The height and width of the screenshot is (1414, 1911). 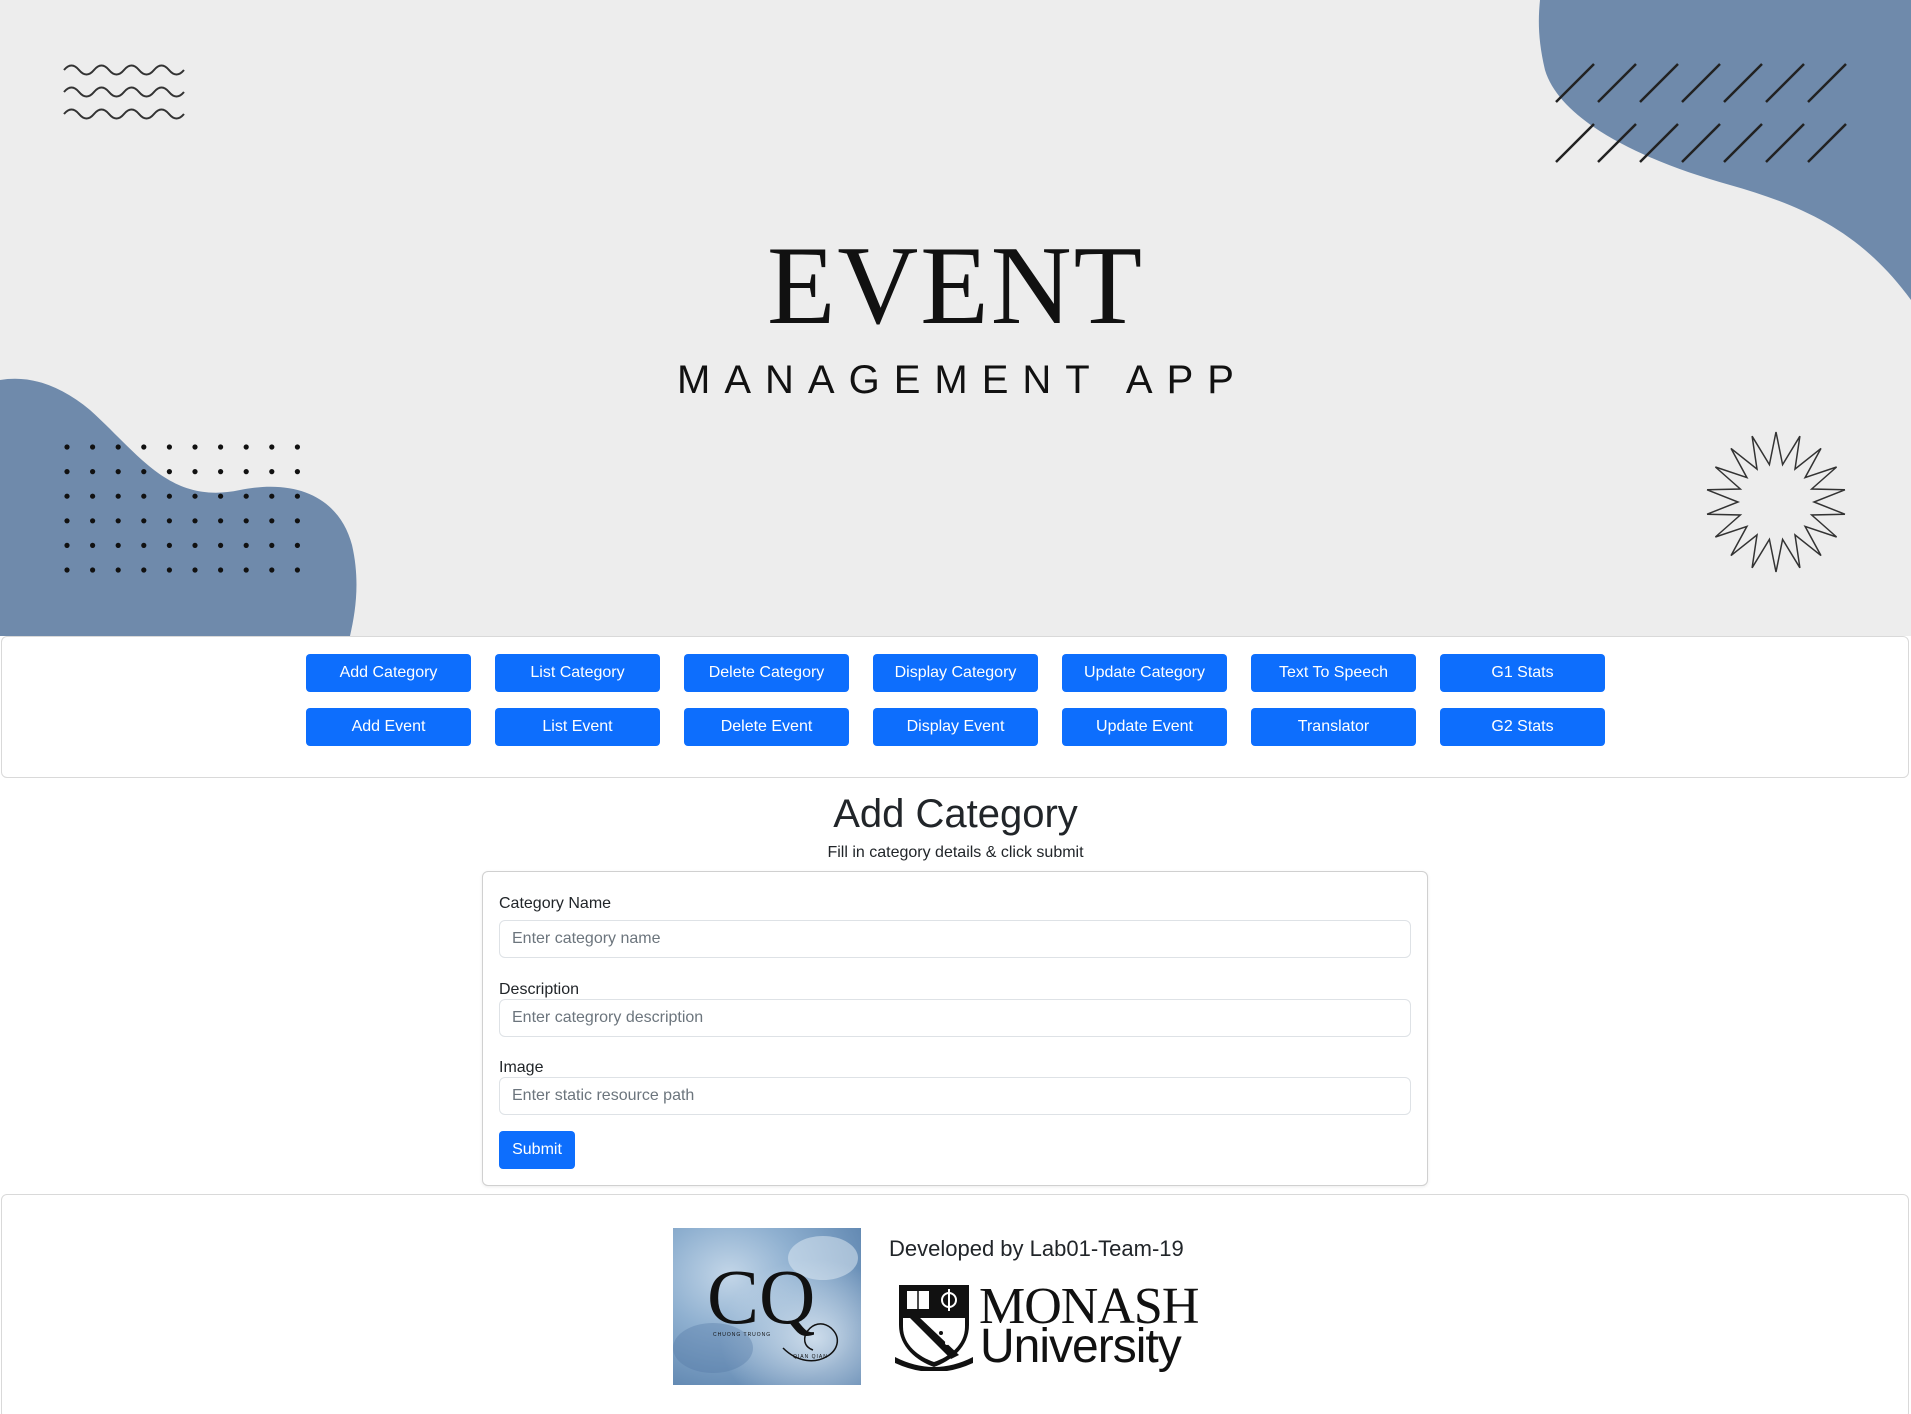 I want to click on monash-crest-icon, so click(x=934, y=1328).